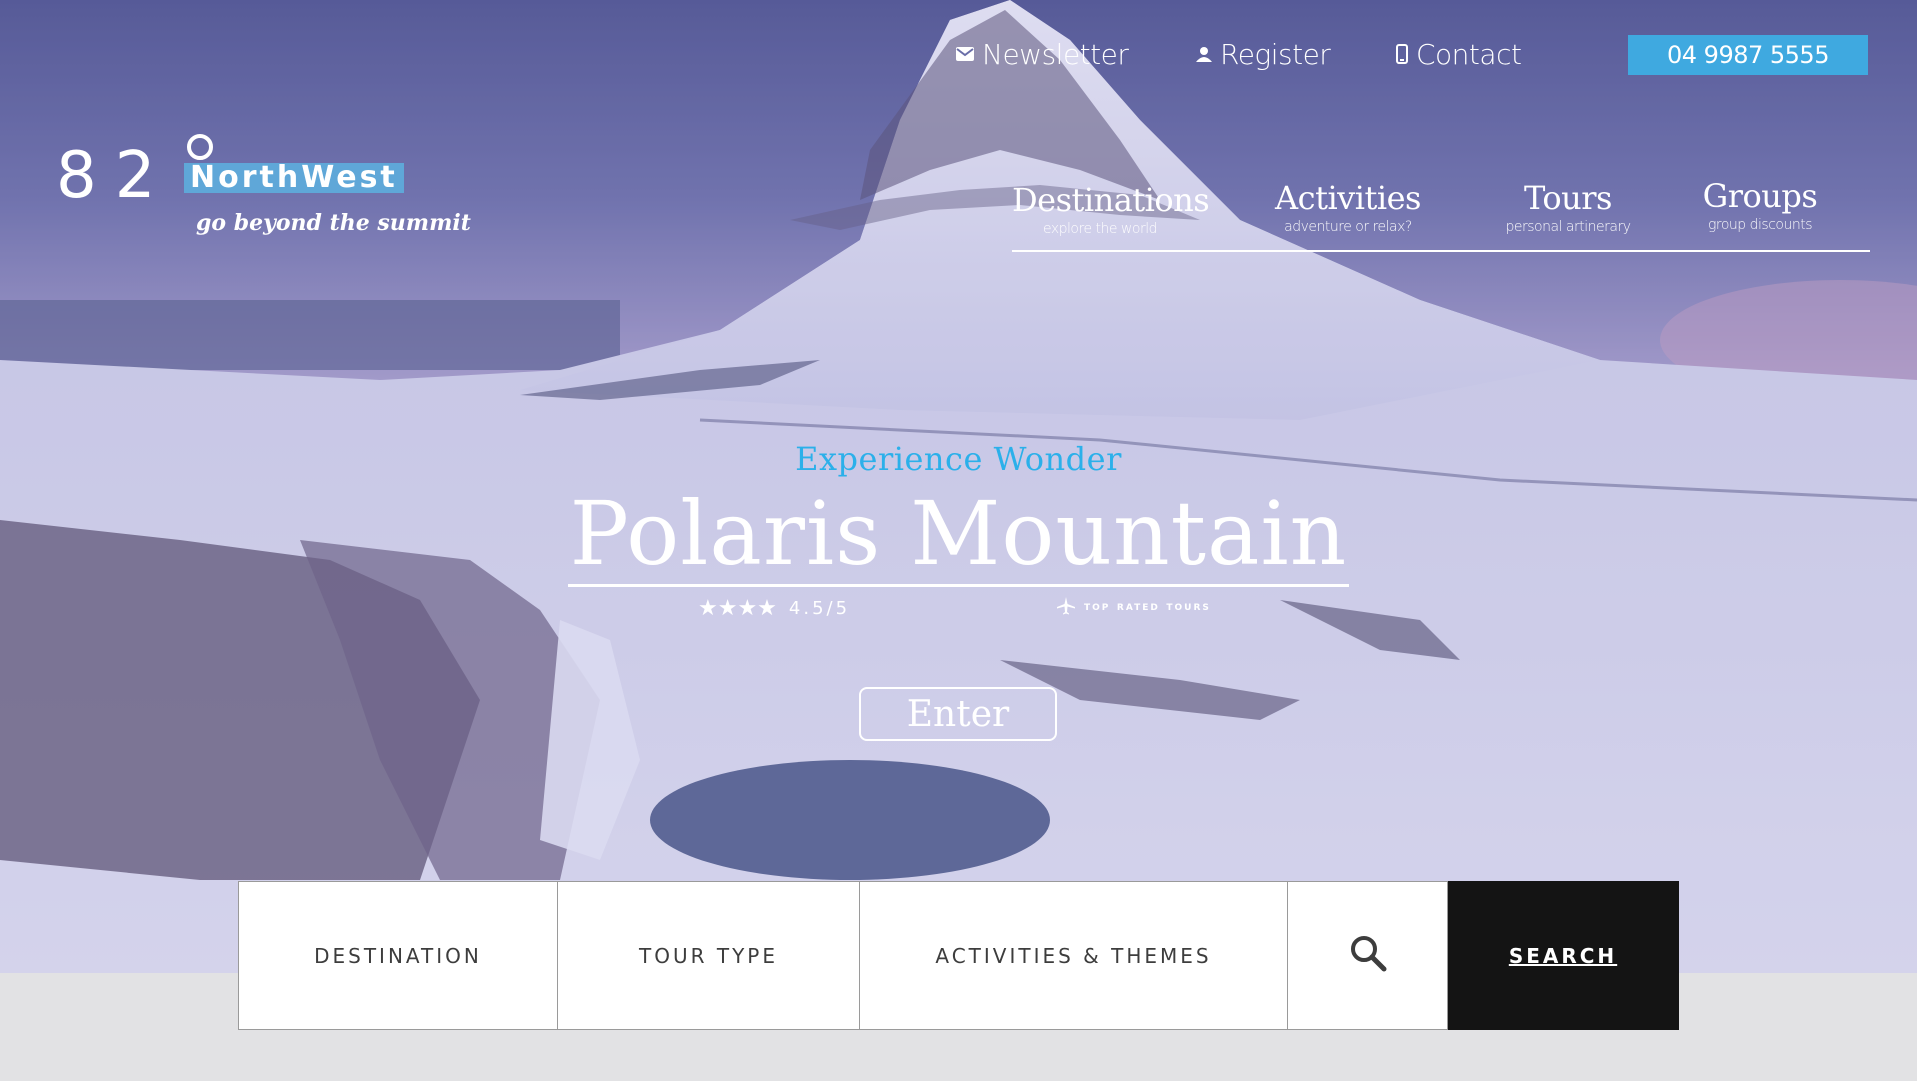 This screenshot has width=1917, height=1081. I want to click on nav-subtitle: explore the world, so click(1100, 229).